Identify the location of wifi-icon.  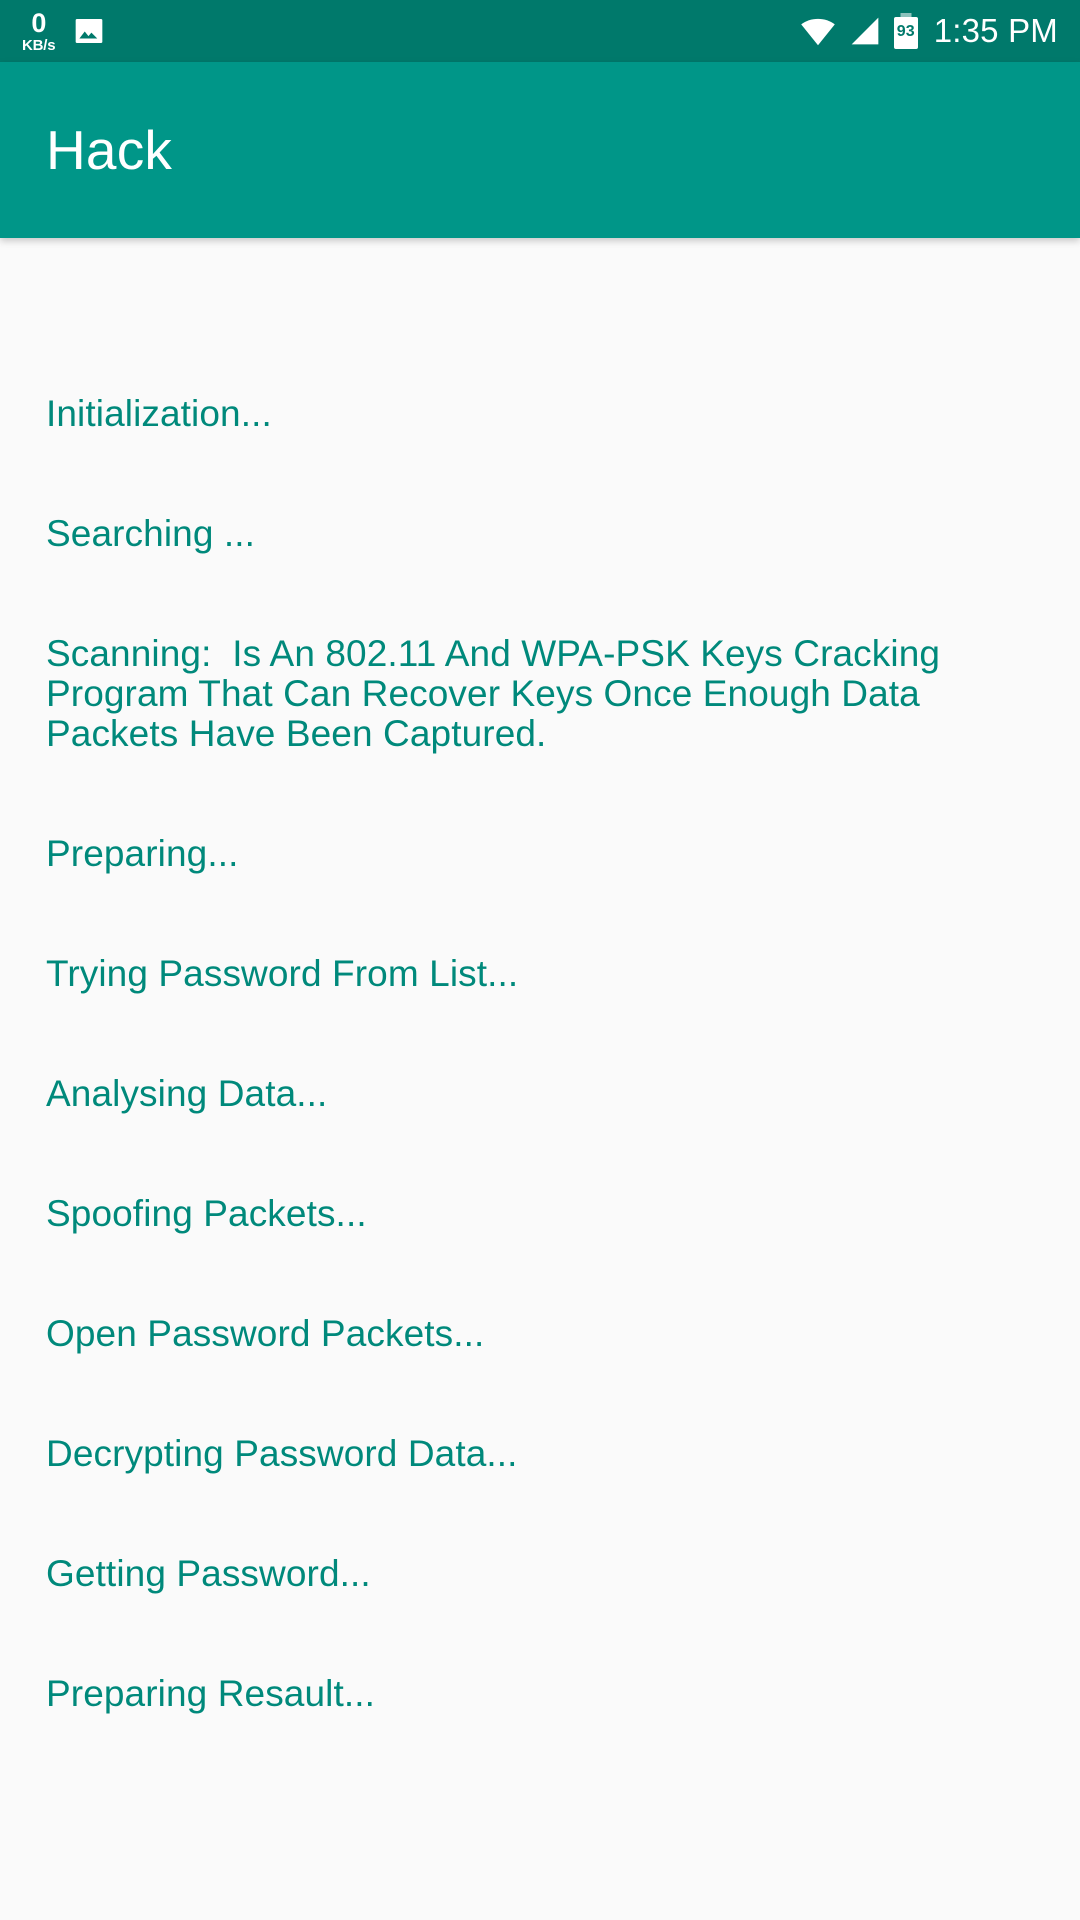
(818, 31).